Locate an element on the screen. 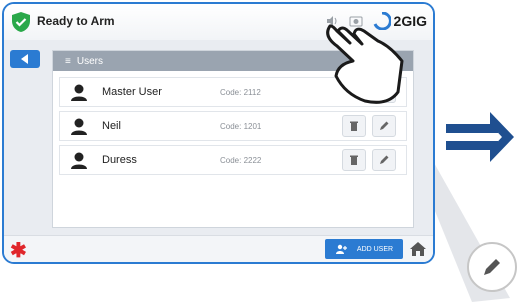 Image resolution: width=517 pixels, height=303 pixels. pointing-hand-icon is located at coordinates (365, 64).